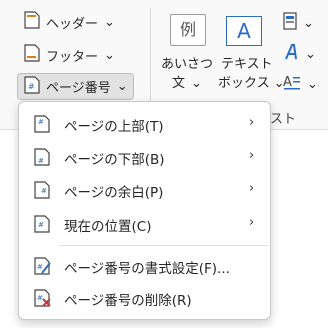 The height and width of the screenshot is (328, 328). What do you see at coordinates (164, 245) in the screenshot?
I see `menu-divider` at bounding box center [164, 245].